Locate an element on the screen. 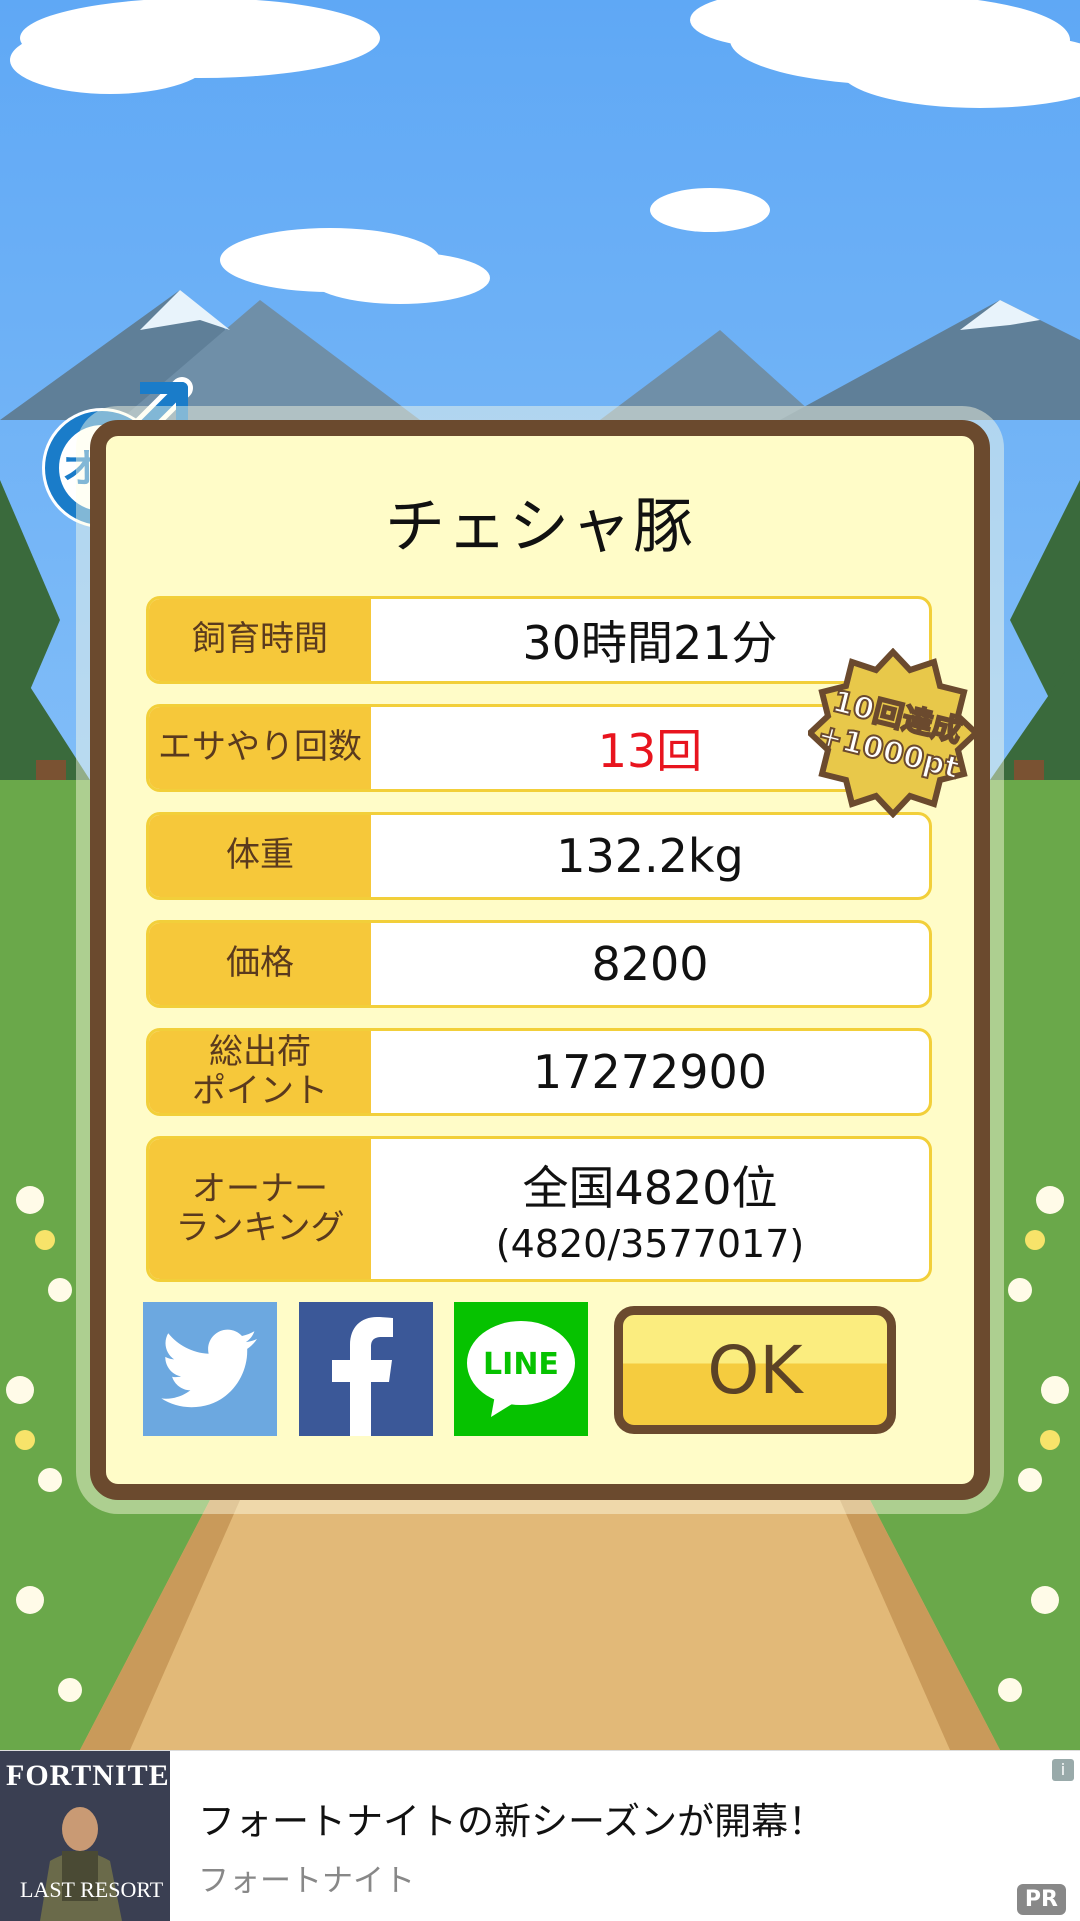  twitter-share-button is located at coordinates (210, 1369).